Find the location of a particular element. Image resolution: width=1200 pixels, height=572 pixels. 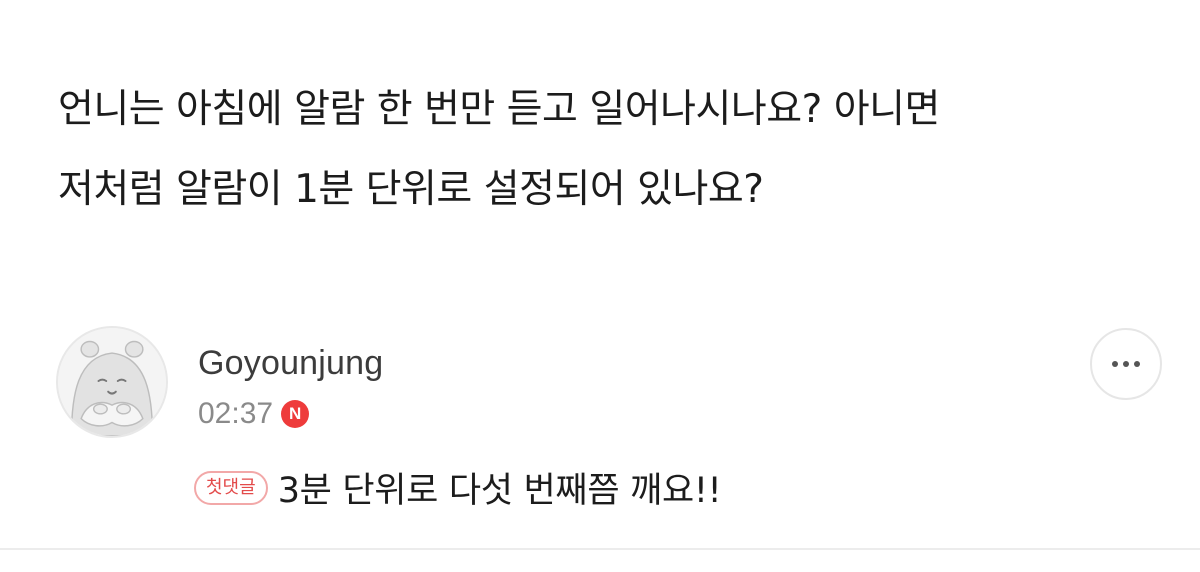

question-line-1: 언니는 아침에 알람 한 번만 듣고 일어나시나요? 아니면 is located at coordinates (499, 109).